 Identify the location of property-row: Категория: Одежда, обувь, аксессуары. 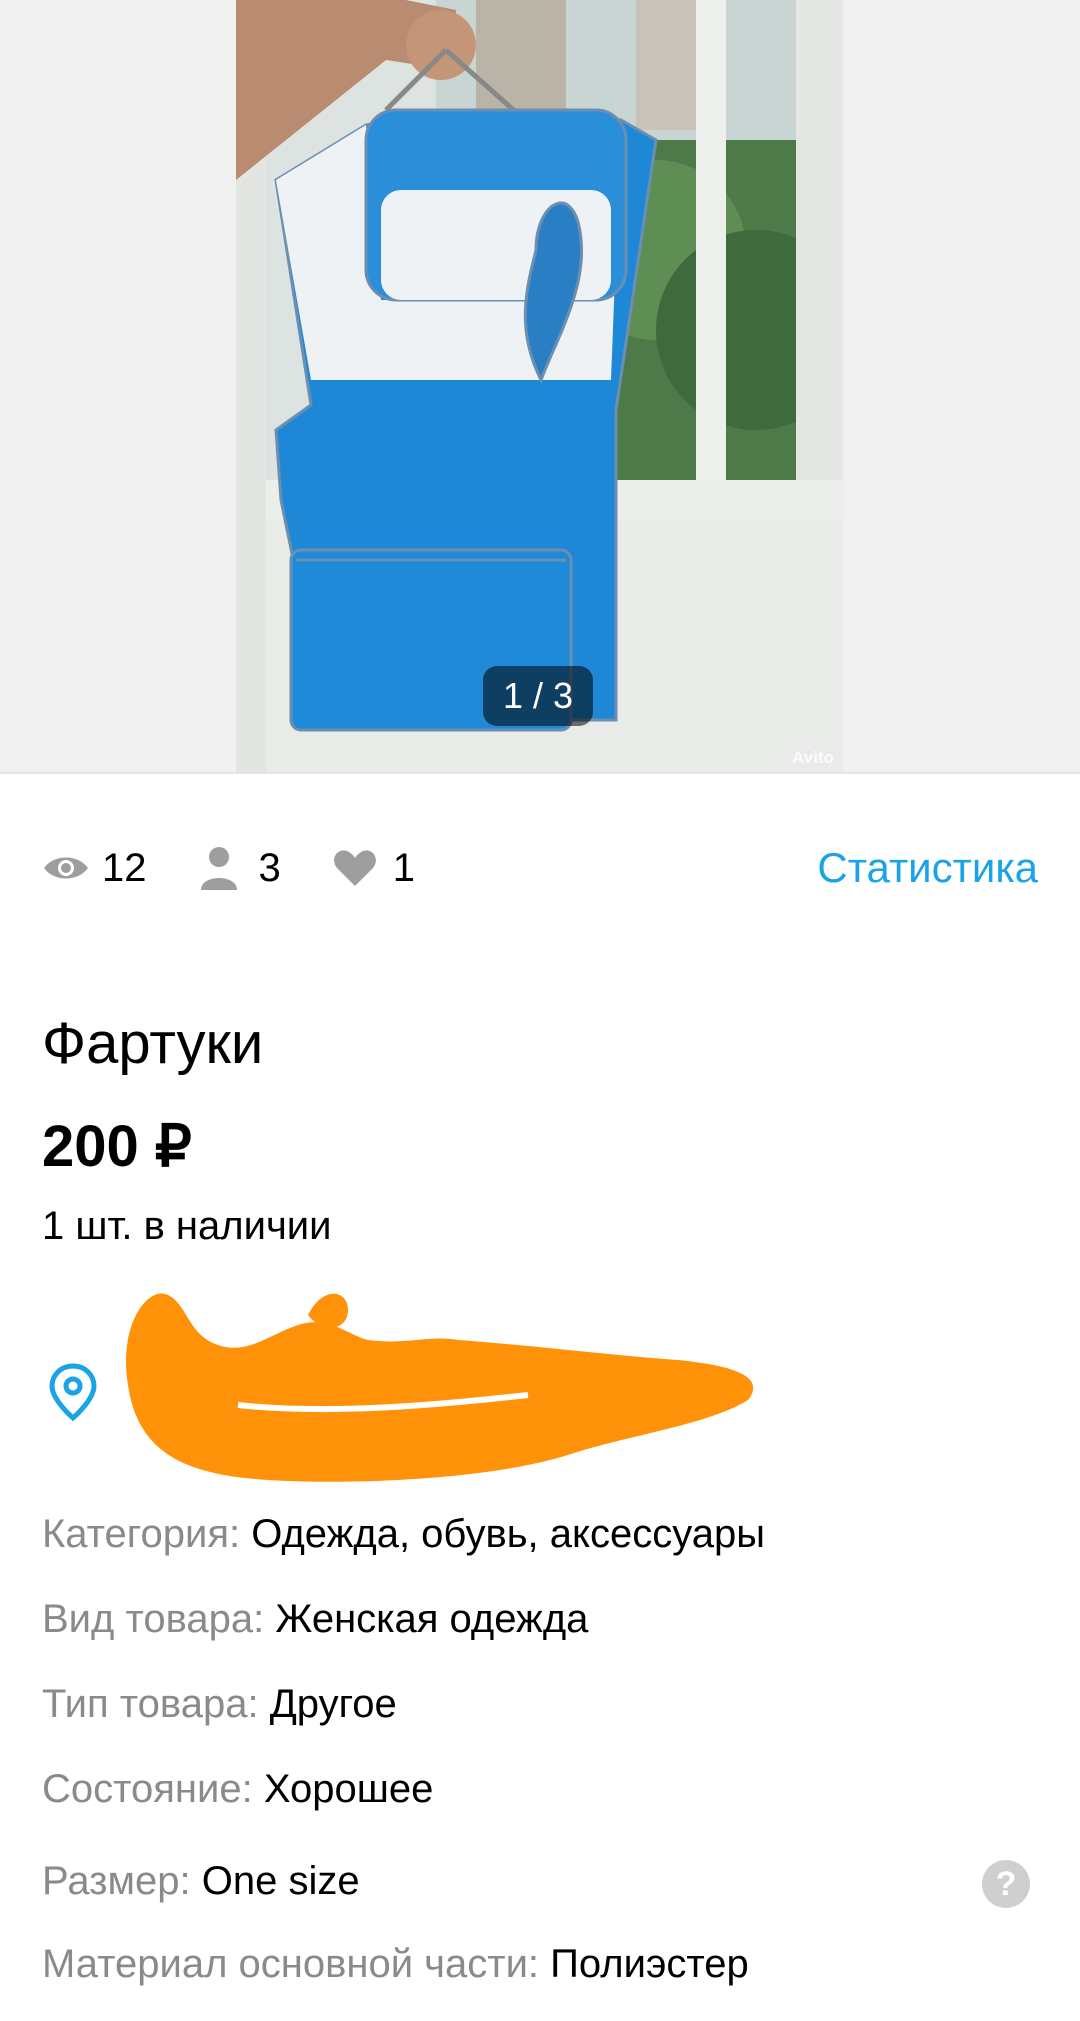
(403, 1534).